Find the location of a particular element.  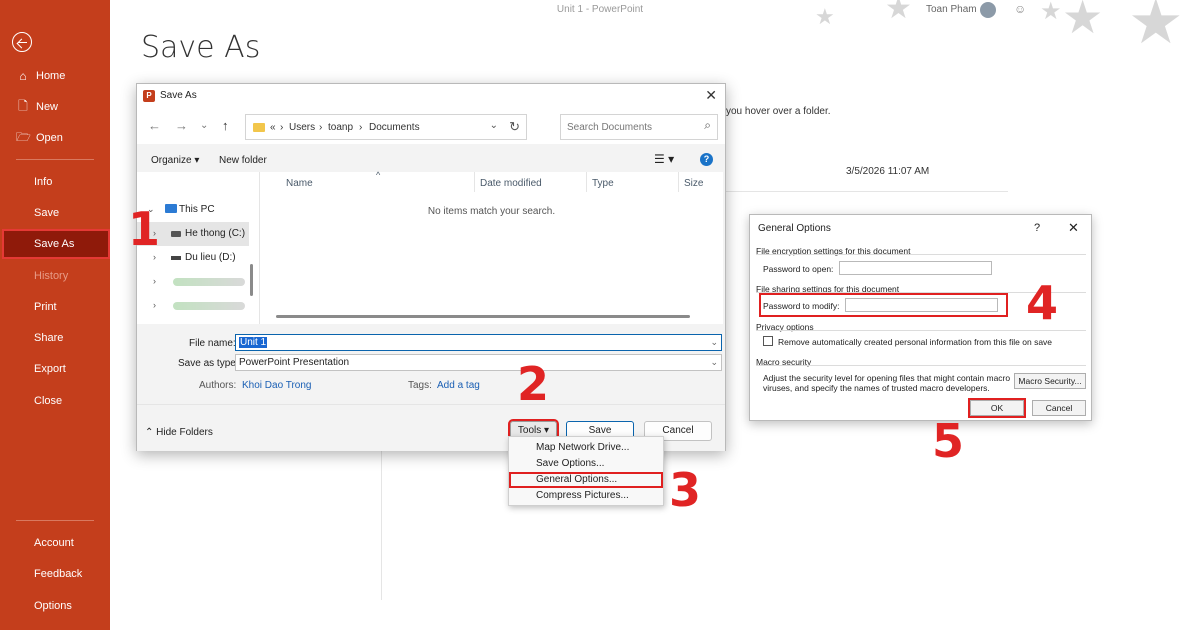

sidebar-item-print: Print is located at coordinates (55, 307).